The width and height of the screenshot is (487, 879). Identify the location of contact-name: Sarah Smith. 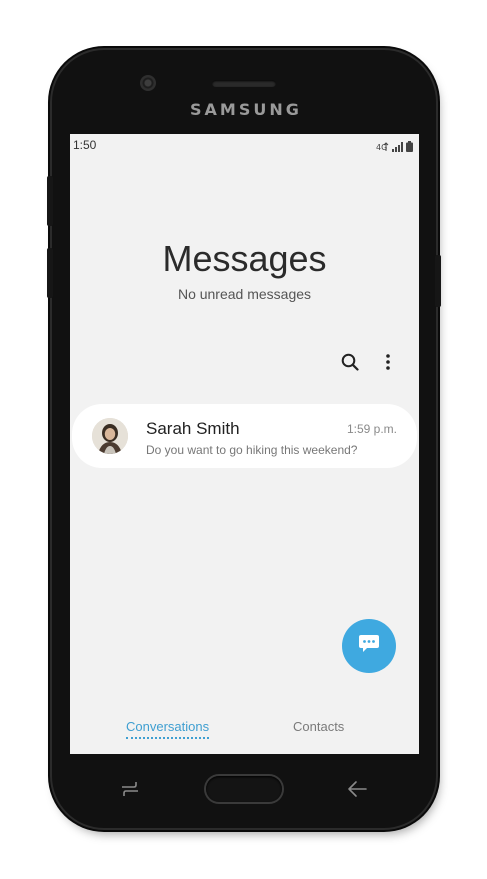
(193, 428).